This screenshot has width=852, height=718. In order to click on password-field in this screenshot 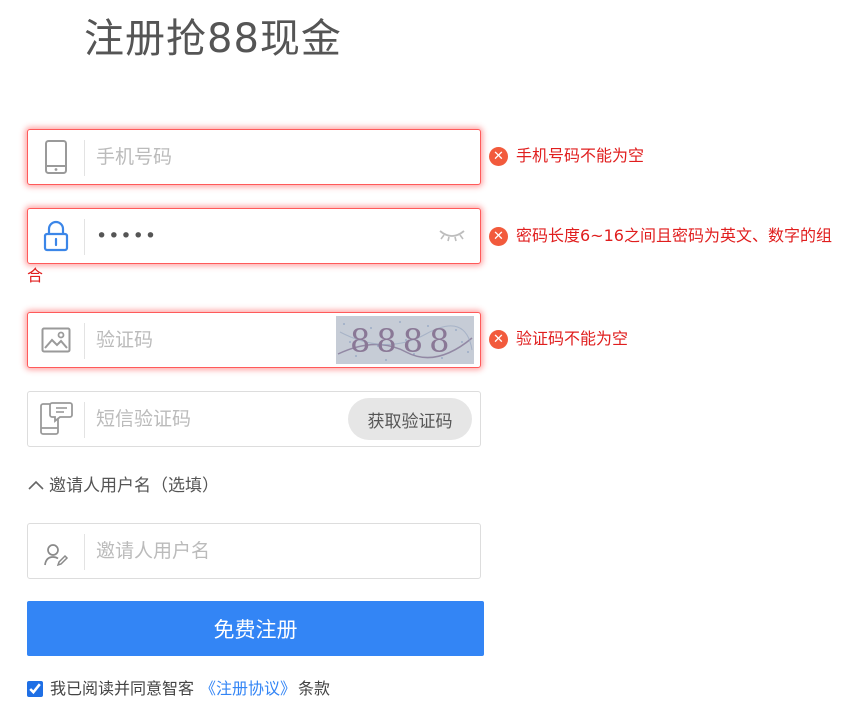, I will do `click(254, 236)`.